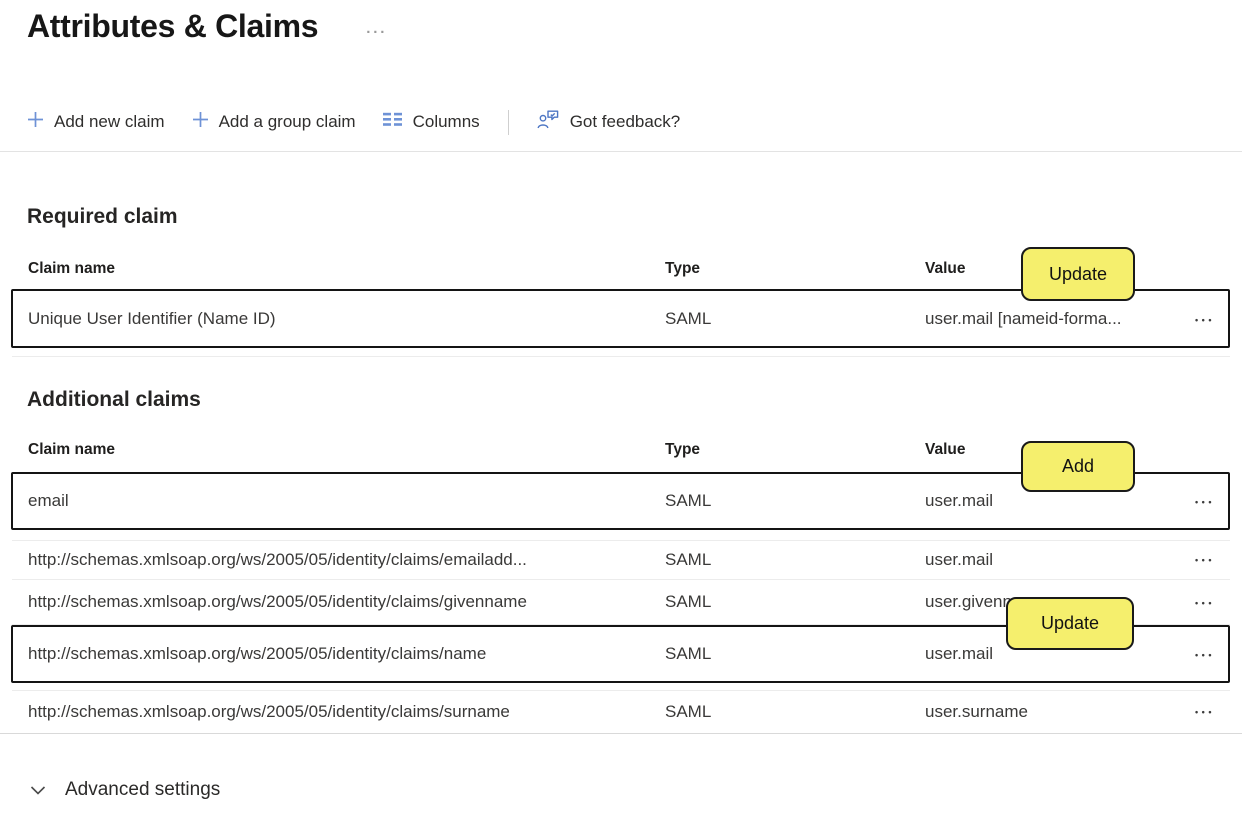 The width and height of the screenshot is (1242, 816). I want to click on add-new-claim-button: Add new claim, so click(96, 122).